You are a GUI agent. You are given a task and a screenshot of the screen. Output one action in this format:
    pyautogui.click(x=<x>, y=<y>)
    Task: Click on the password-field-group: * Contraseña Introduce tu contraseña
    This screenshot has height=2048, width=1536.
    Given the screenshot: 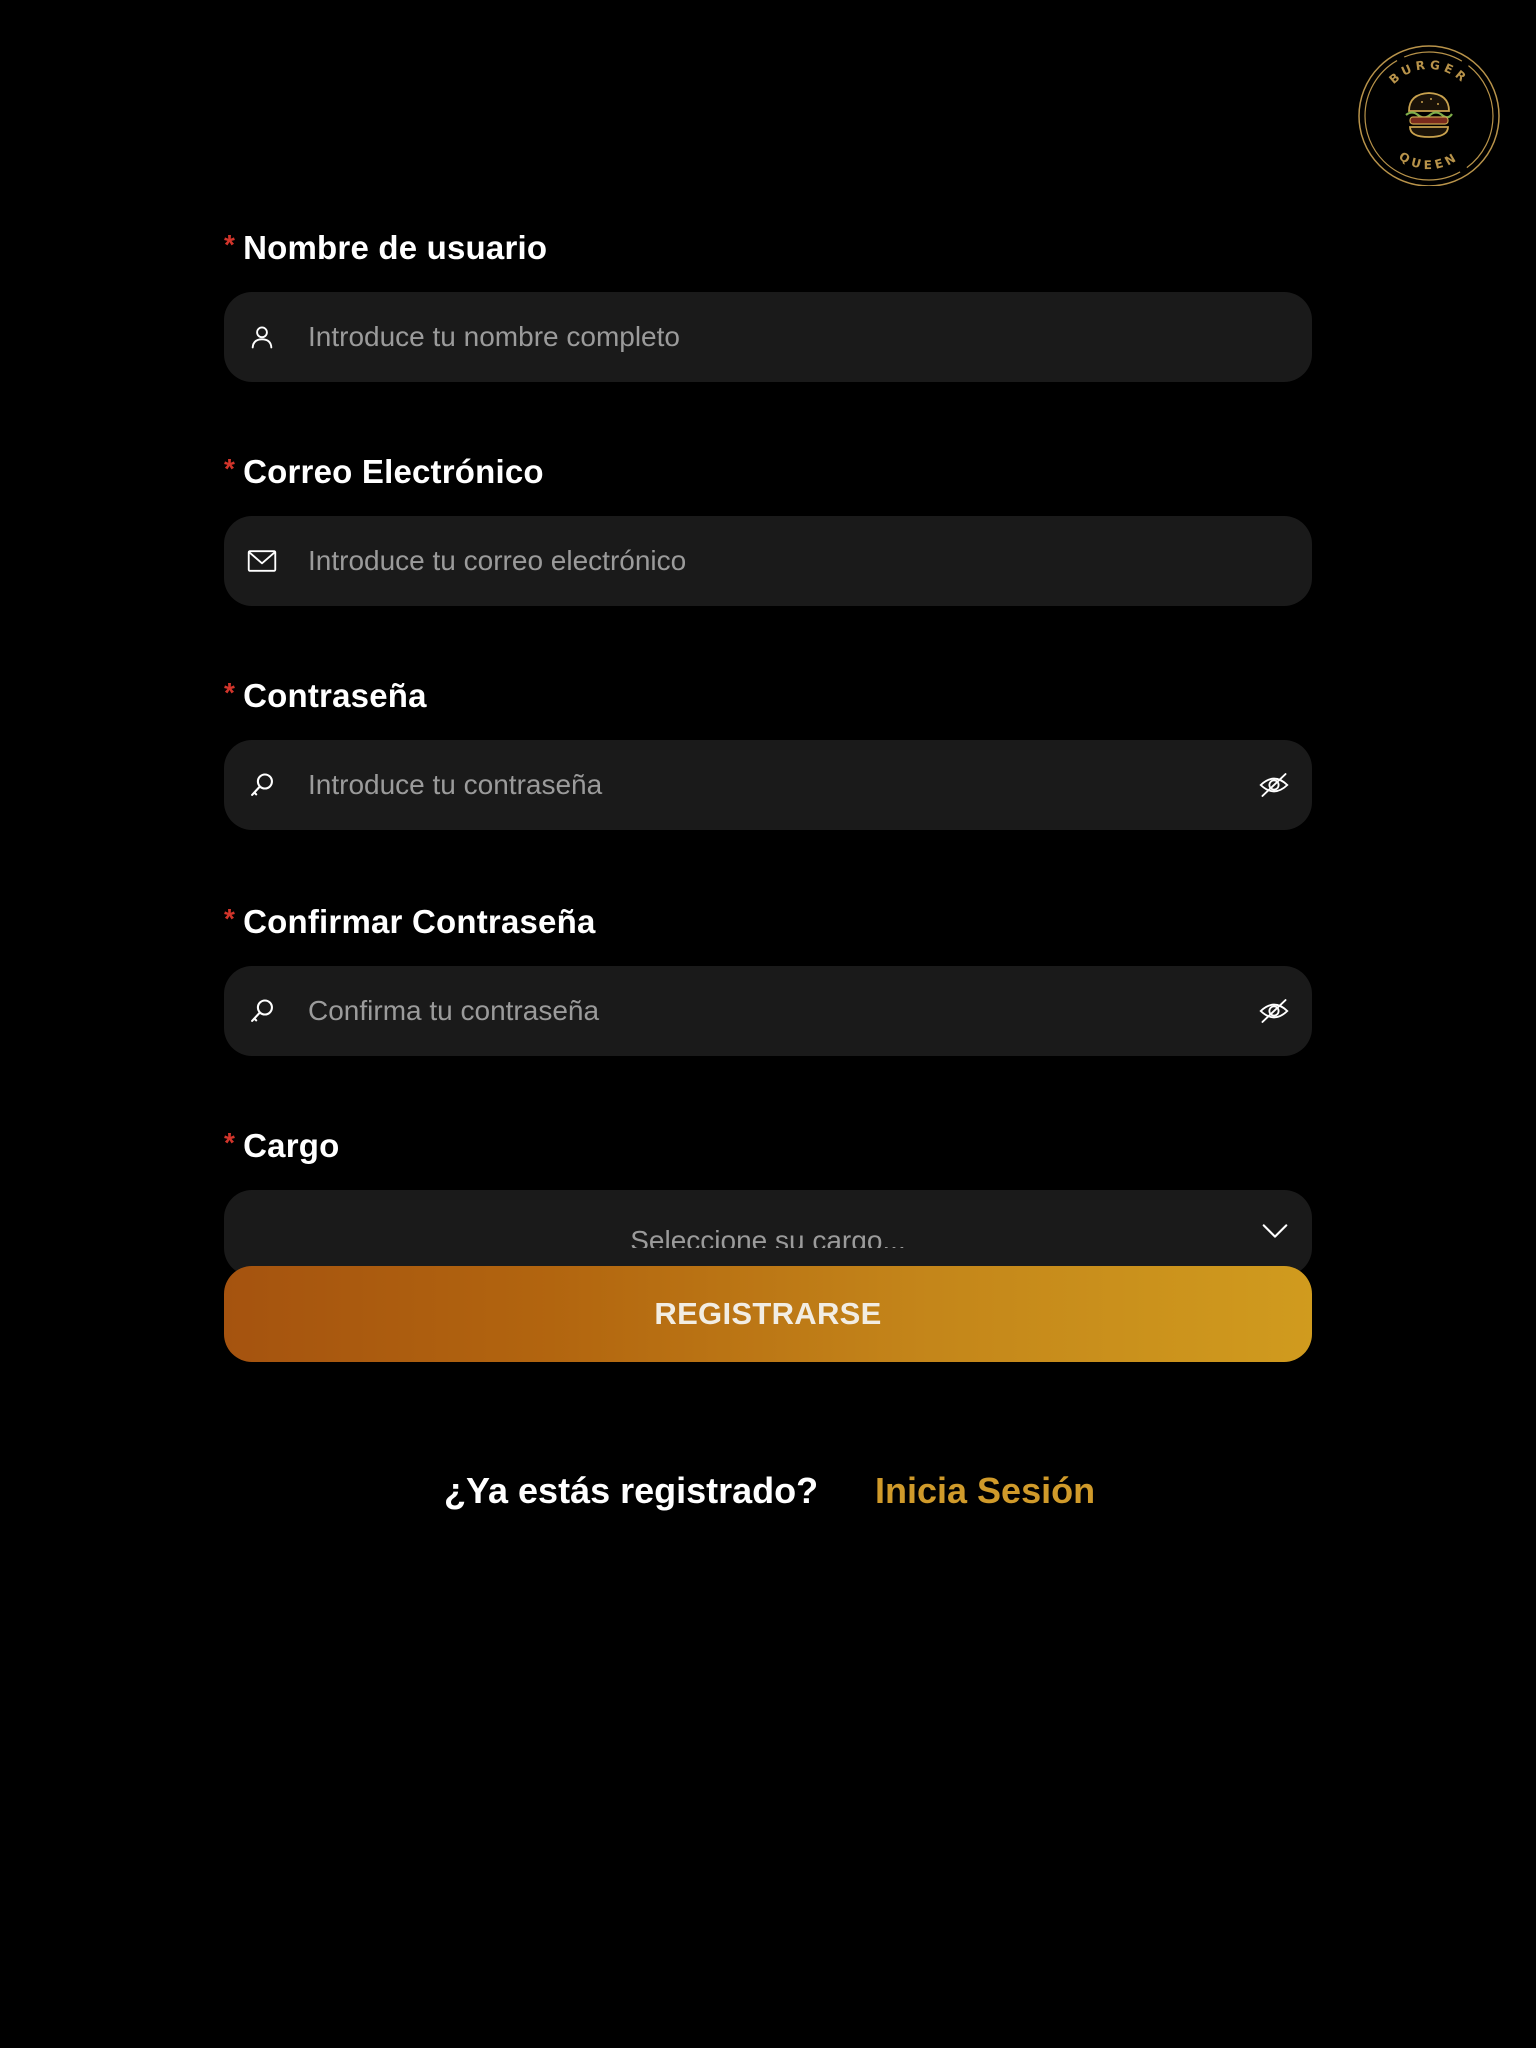 What is the action you would take?
    pyautogui.click(x=768, y=752)
    